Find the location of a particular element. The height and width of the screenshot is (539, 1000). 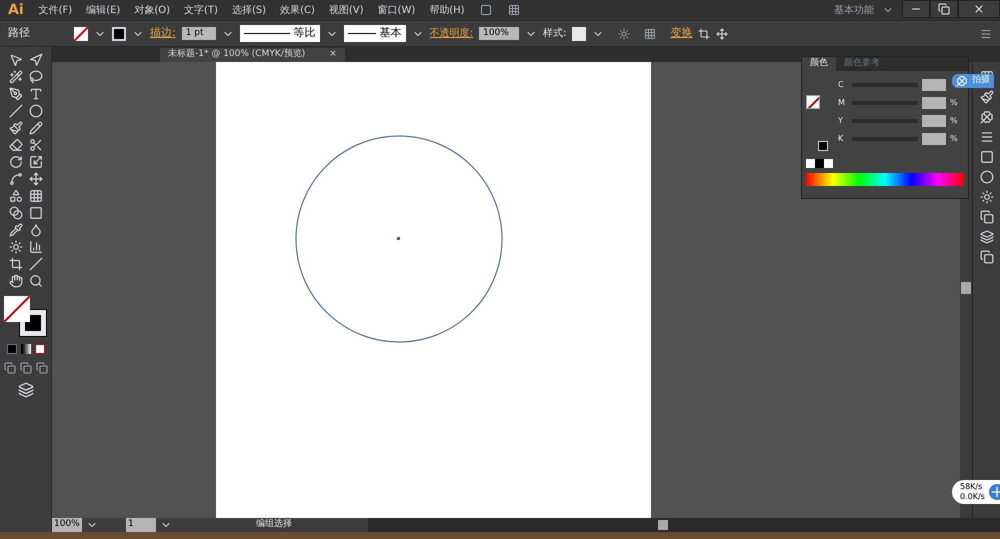

brush-icon is located at coordinates (15, 128).